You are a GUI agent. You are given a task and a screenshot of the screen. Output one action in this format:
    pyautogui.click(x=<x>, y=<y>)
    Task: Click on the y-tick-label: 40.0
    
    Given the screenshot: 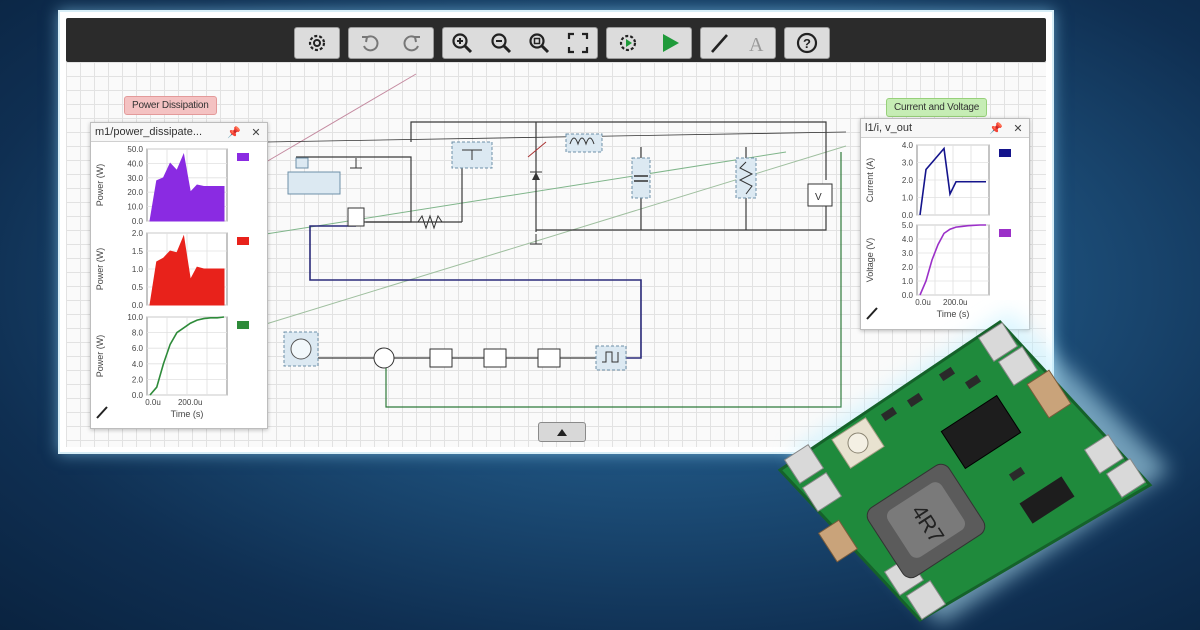 What is the action you would take?
    pyautogui.click(x=135, y=163)
    